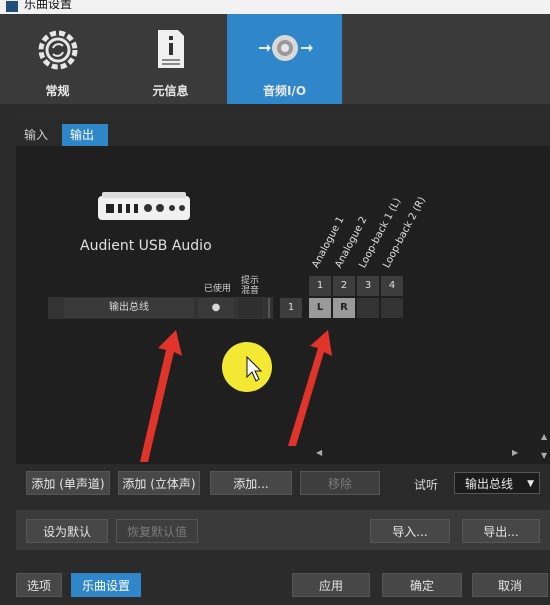  Describe the element at coordinates (106, 585) in the screenshot. I see `song-settings-button: 乐曲设置` at that location.